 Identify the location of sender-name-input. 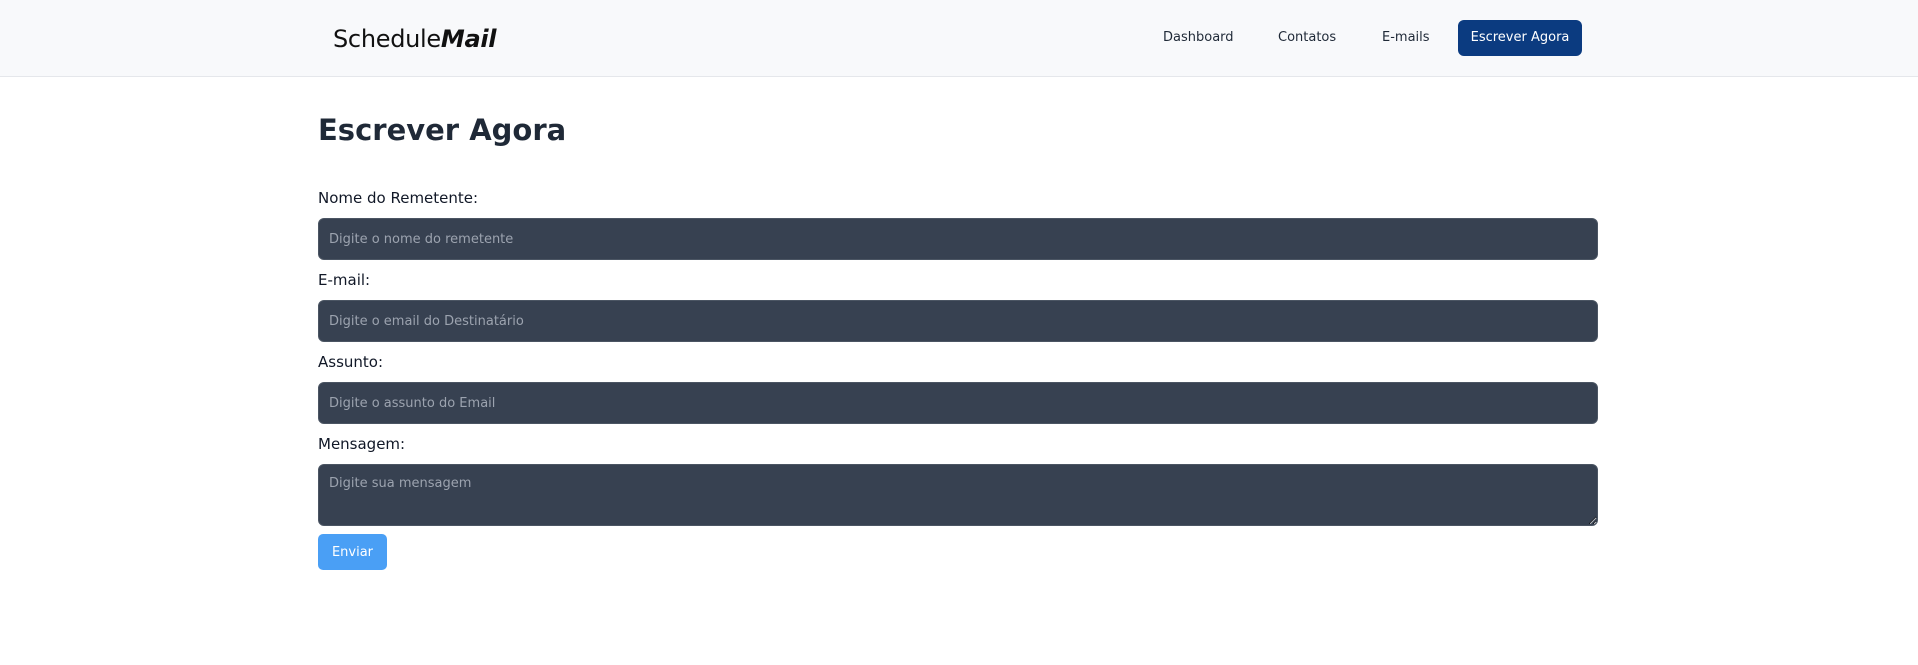
(958, 239).